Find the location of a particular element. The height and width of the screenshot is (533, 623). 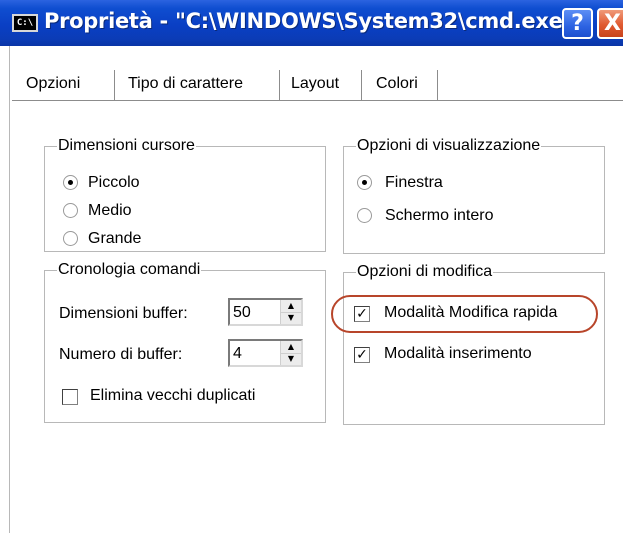

group-legend: Opzioni di visualizzazione is located at coordinates (449, 146).